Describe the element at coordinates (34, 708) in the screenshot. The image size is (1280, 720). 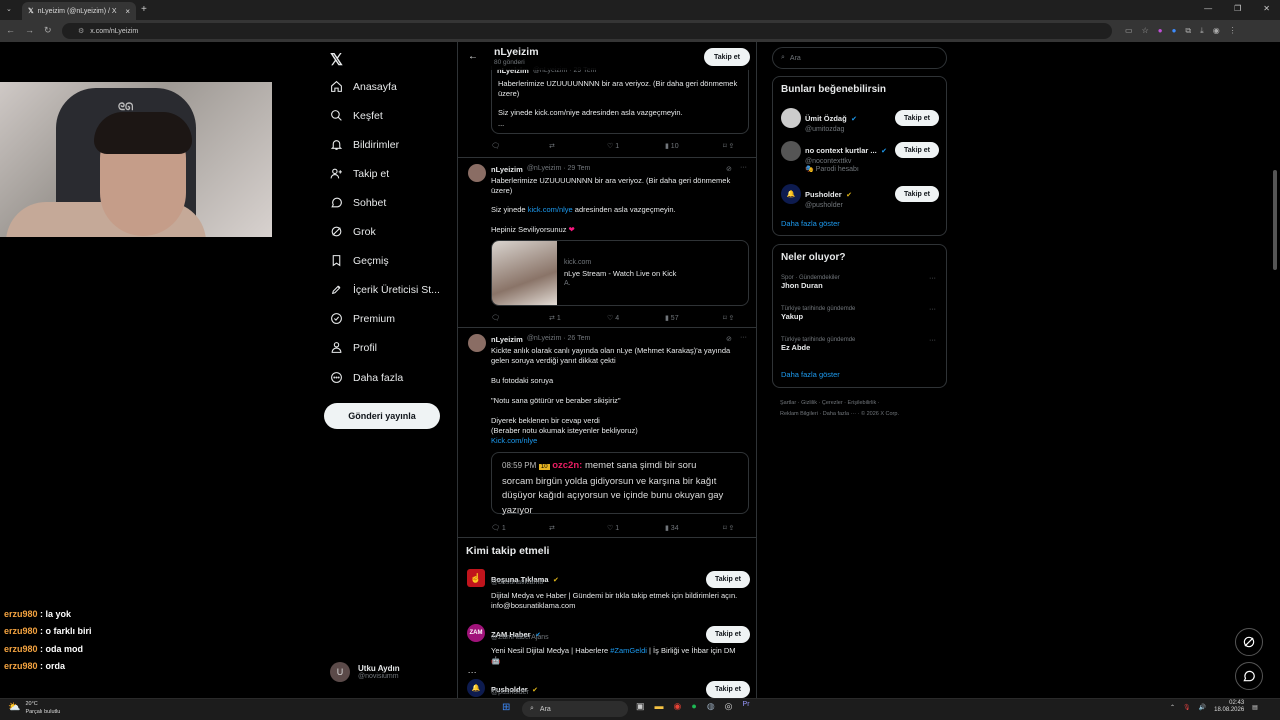
I see `weather-widget: ⛅ 20°C Parçalı bulutlu` at that location.